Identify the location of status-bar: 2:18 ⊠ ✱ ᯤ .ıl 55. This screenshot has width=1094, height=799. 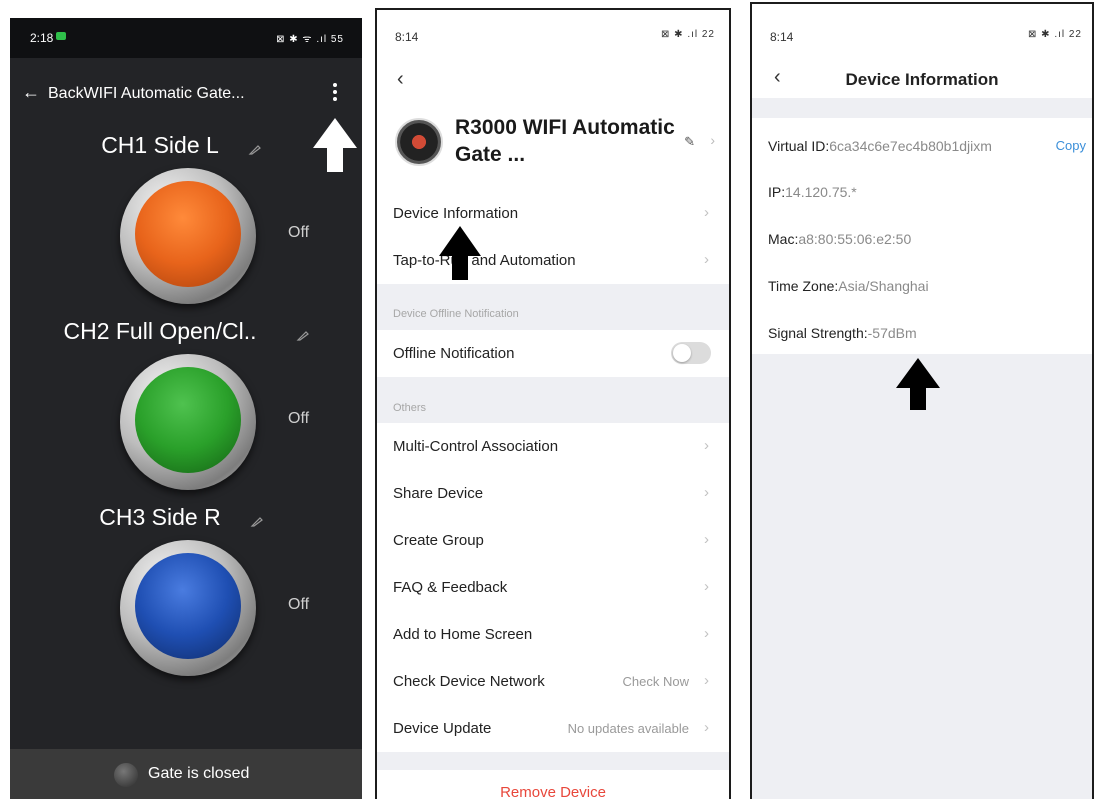
(186, 38).